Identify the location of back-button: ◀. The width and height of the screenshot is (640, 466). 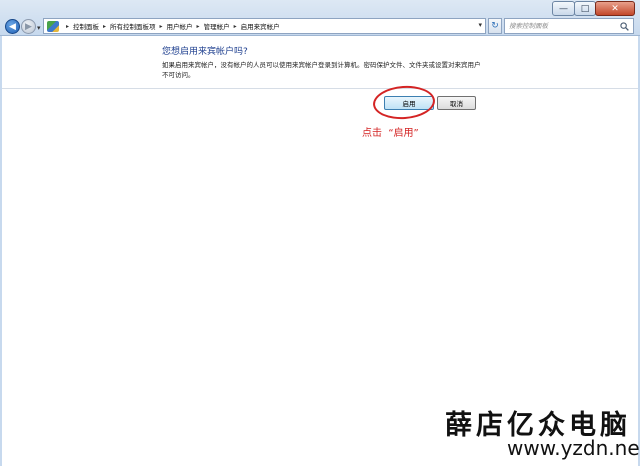
(12, 26).